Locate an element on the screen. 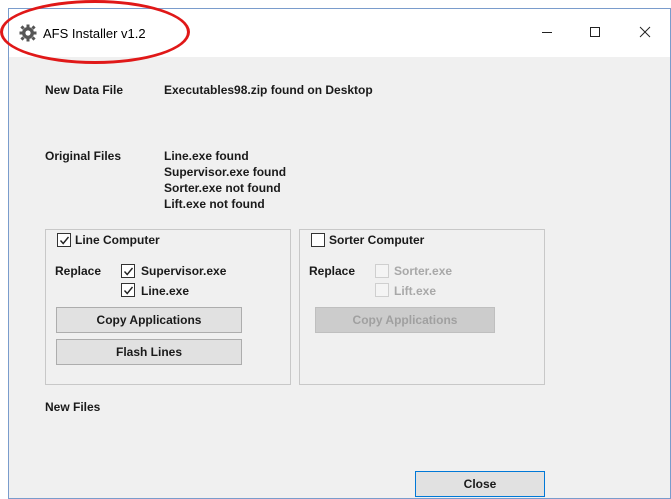 The height and width of the screenshot is (499, 671). lift-exe-label: Lift.exe is located at coordinates (415, 291).